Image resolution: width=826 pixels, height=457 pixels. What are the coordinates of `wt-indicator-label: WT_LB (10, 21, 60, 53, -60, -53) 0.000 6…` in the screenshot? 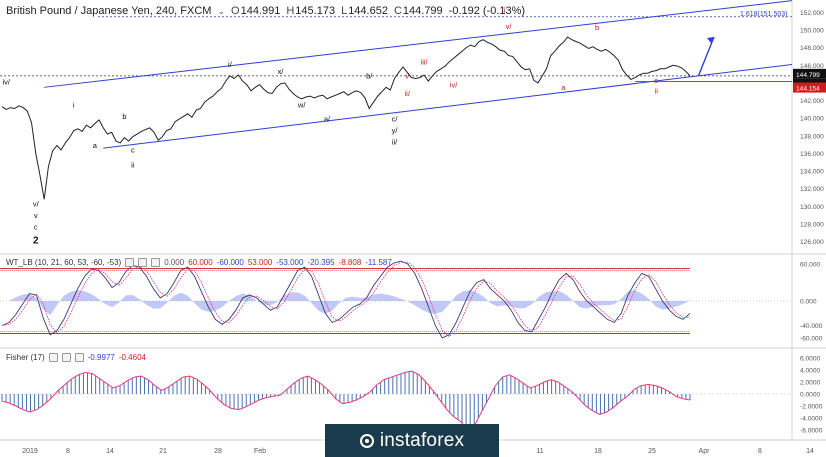 It's located at (199, 262).